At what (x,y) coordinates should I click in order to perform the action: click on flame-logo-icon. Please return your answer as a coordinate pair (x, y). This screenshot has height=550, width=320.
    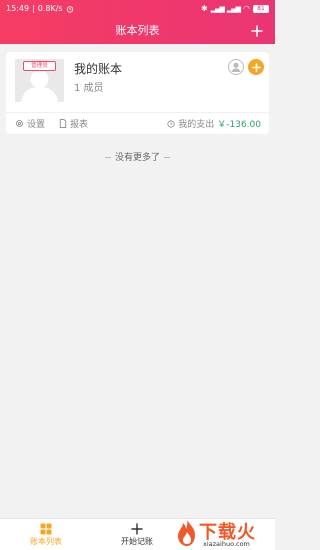
    Looking at the image, I should click on (186, 532).